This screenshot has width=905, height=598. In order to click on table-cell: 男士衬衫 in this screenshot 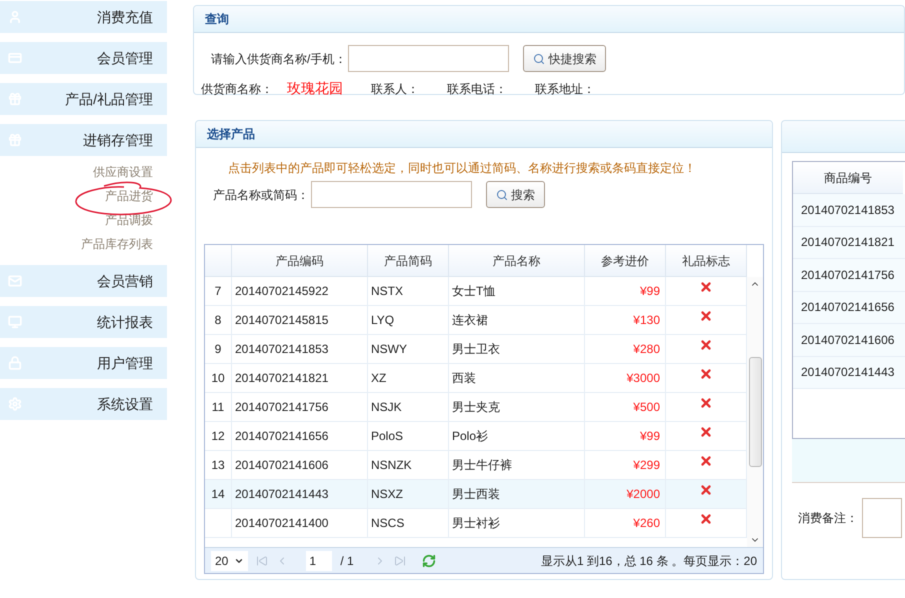, I will do `click(517, 523)`.